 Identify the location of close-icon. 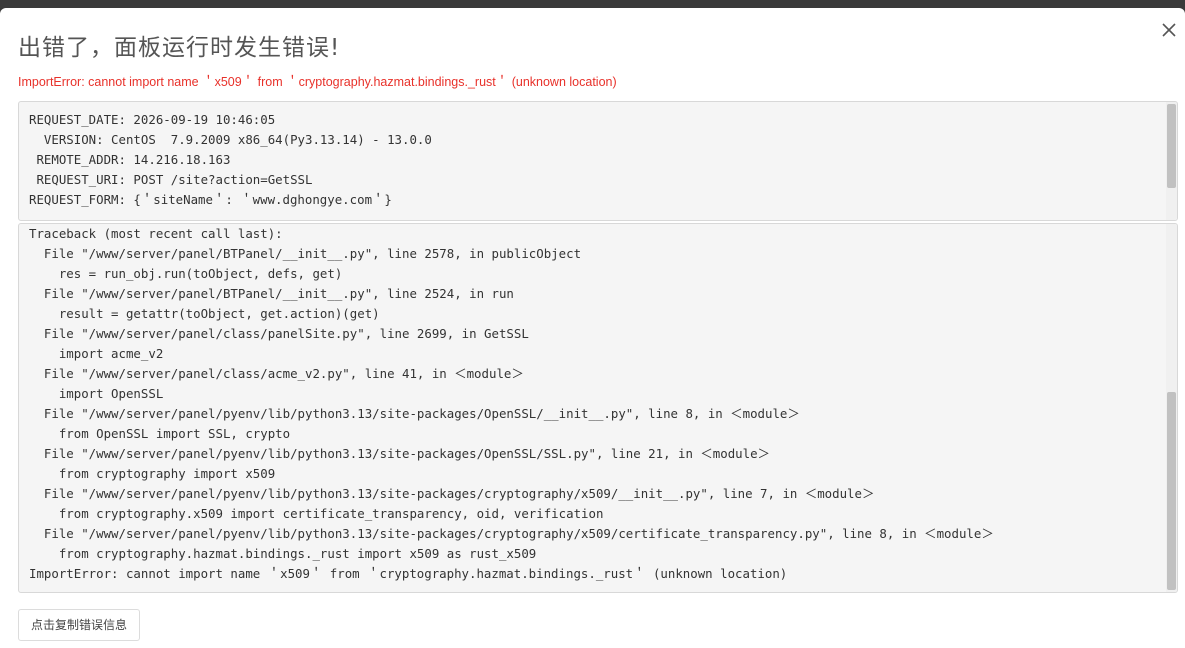
(1169, 30).